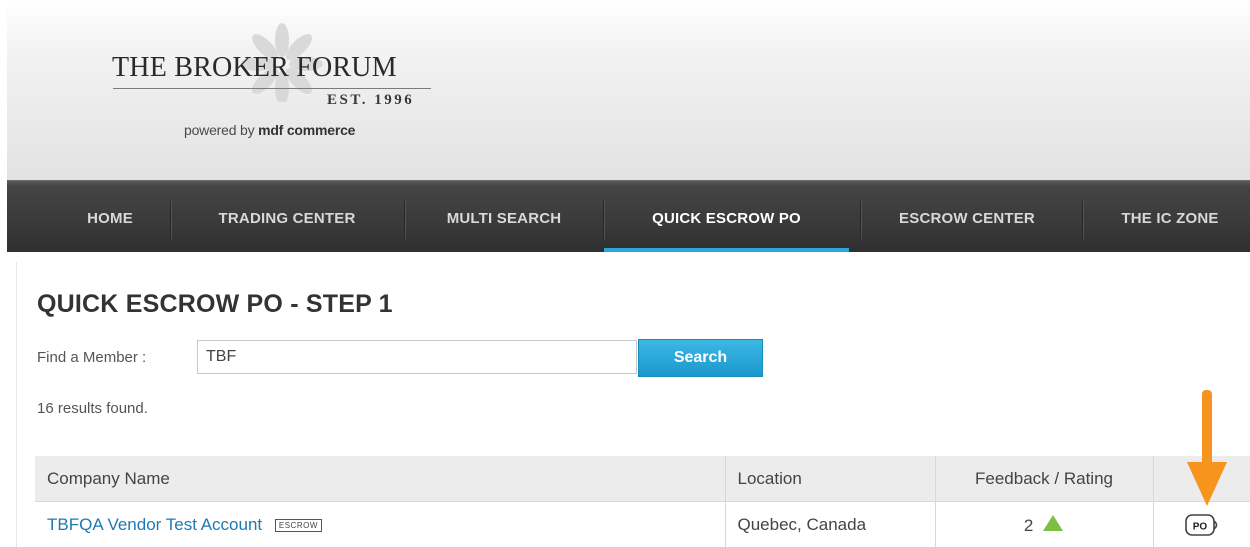 This screenshot has height=547, width=1250. I want to click on search-button: Search, so click(700, 358).